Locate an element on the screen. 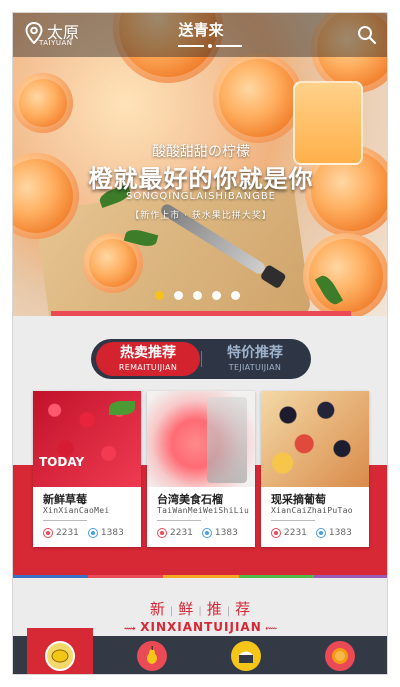 This screenshot has height=687, width=400. lemon-icon is located at coordinates (60, 656).